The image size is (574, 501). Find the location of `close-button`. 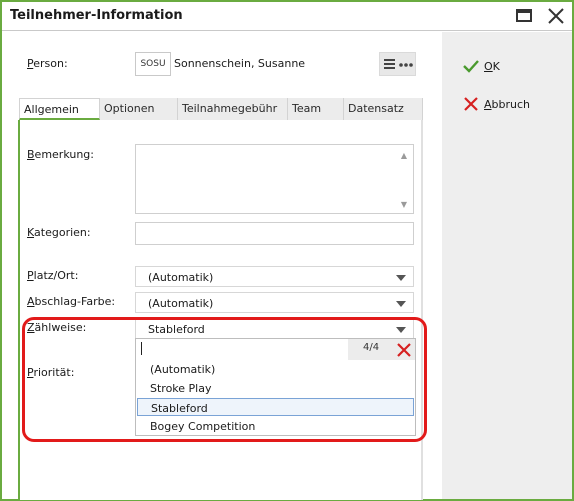

close-button is located at coordinates (556, 16).